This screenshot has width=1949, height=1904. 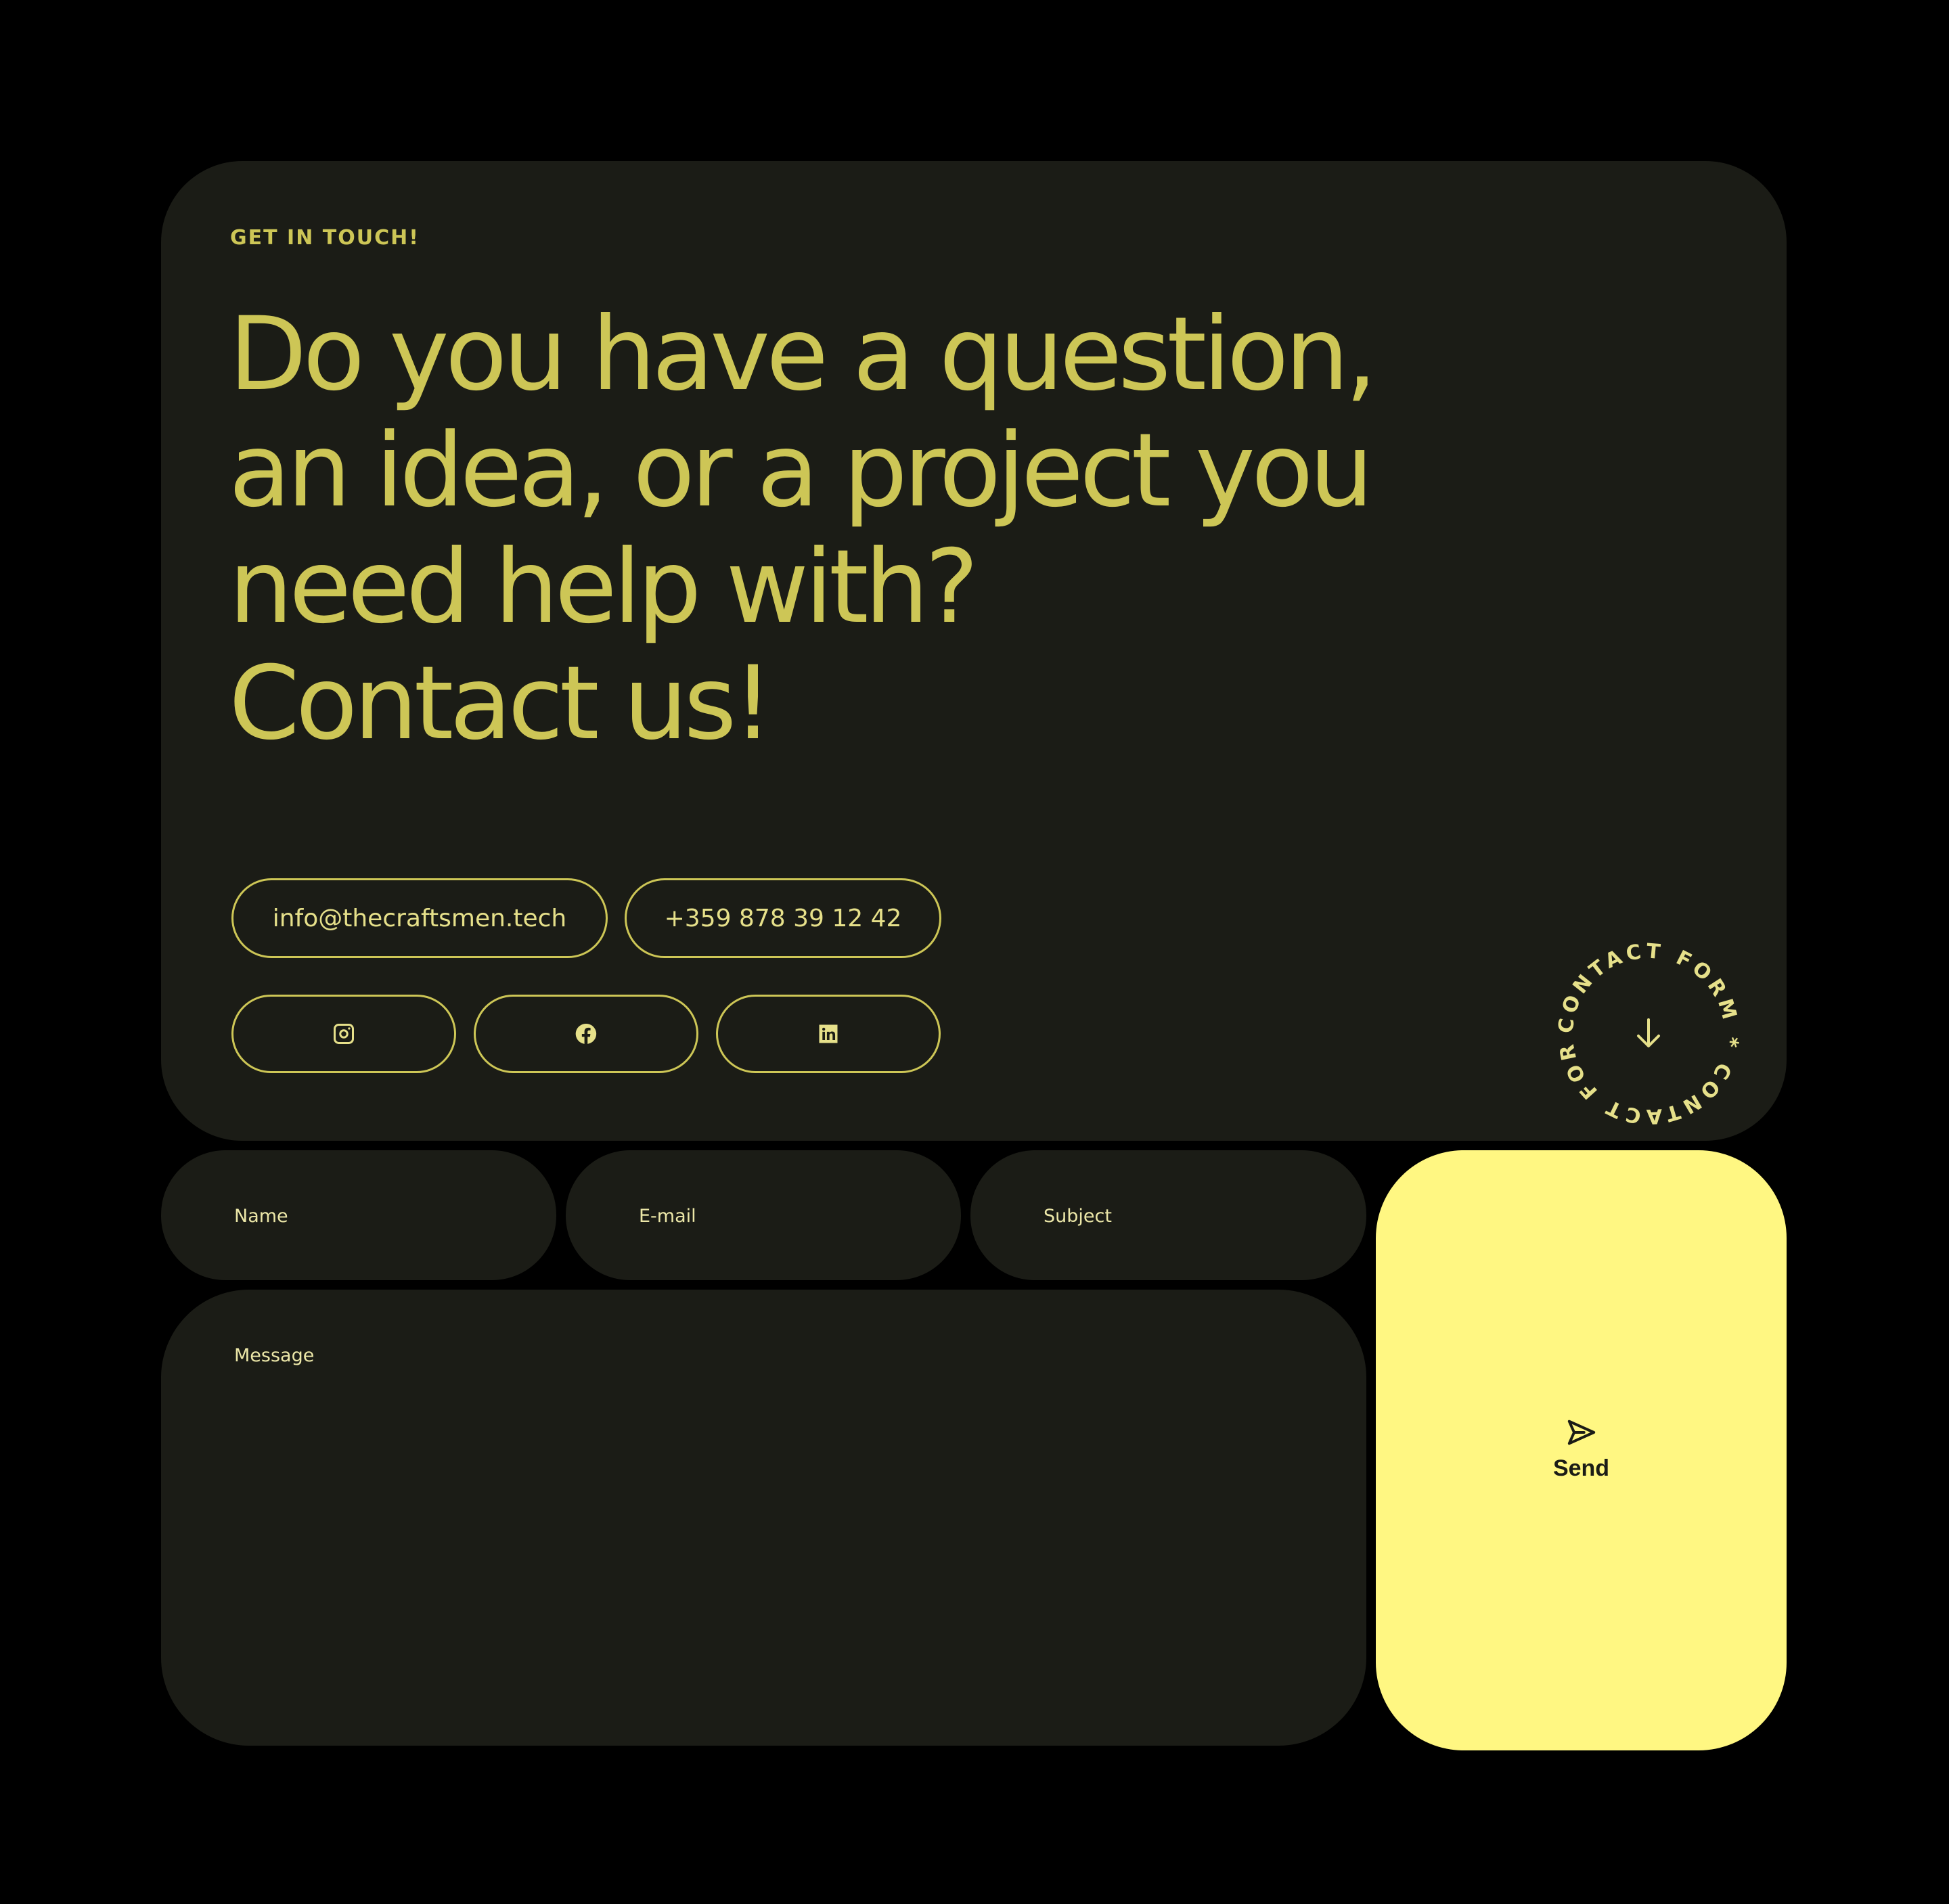 I want to click on facebook-icon, so click(x=586, y=1033).